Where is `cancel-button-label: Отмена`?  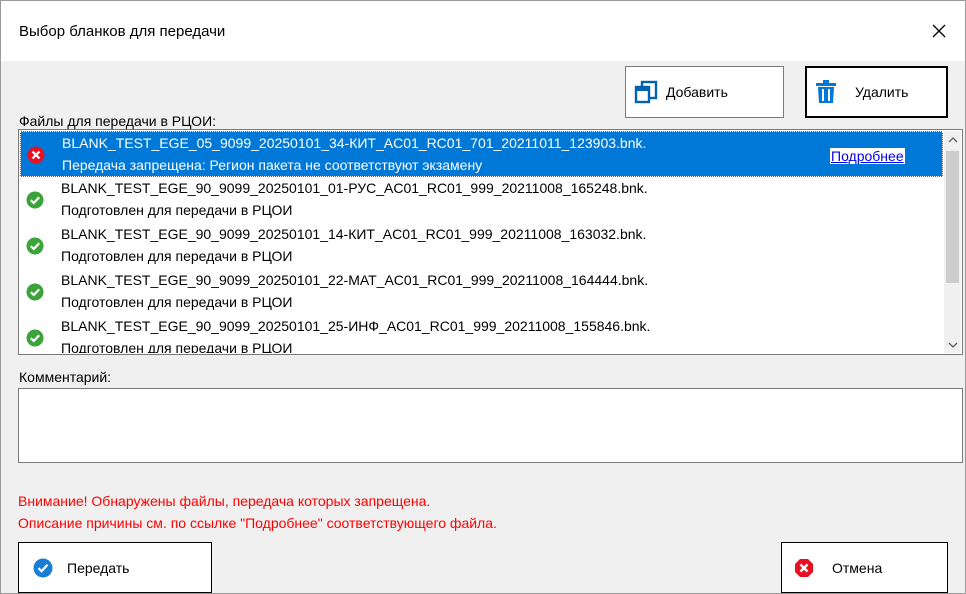
cancel-button-label: Отмена is located at coordinates (857, 567).